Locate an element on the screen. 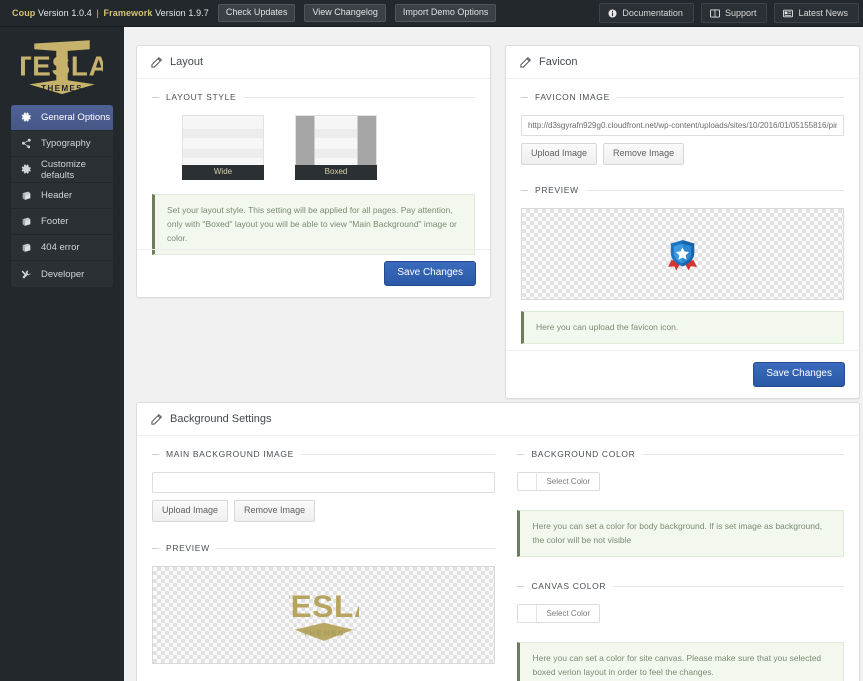 The height and width of the screenshot is (681, 863). sidebar-item-label: Customize defaults is located at coordinates (63, 169).